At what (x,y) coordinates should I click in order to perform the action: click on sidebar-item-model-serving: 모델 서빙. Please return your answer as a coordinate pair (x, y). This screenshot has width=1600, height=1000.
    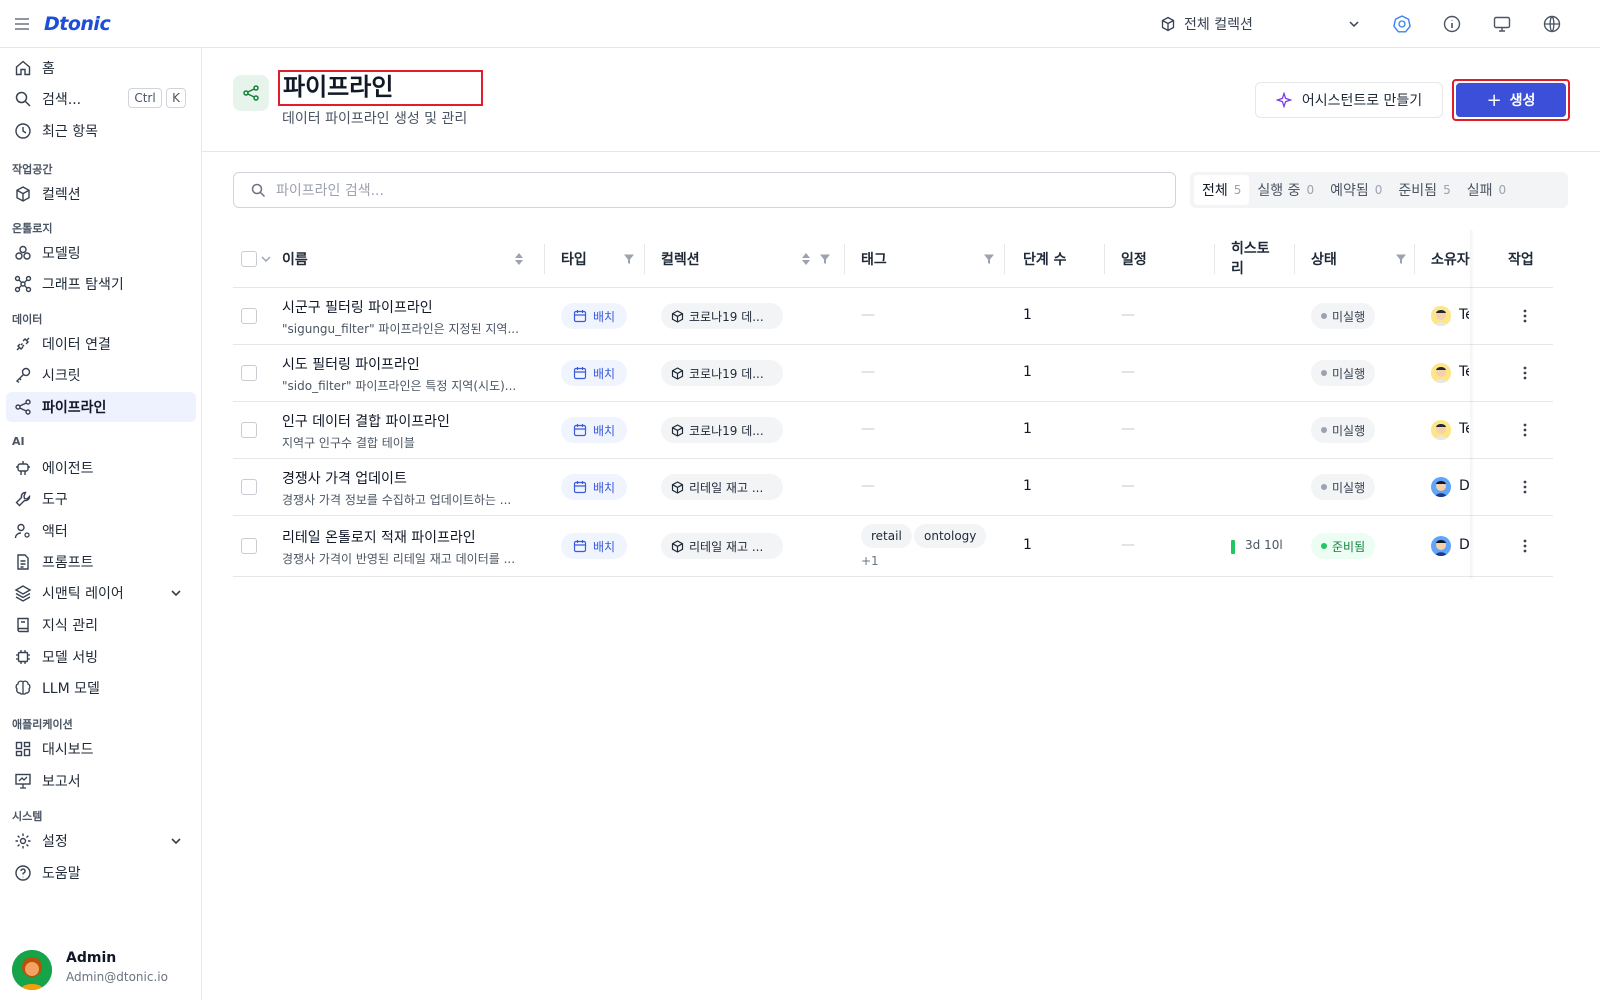
    Looking at the image, I should click on (101, 657).